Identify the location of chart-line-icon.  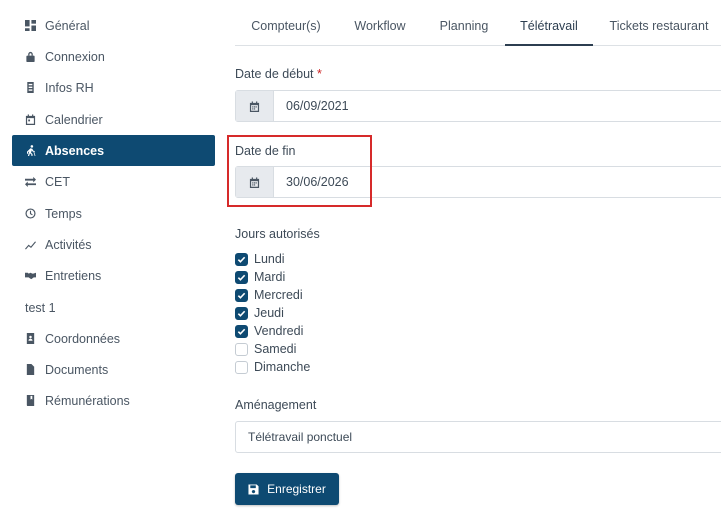
(30, 245).